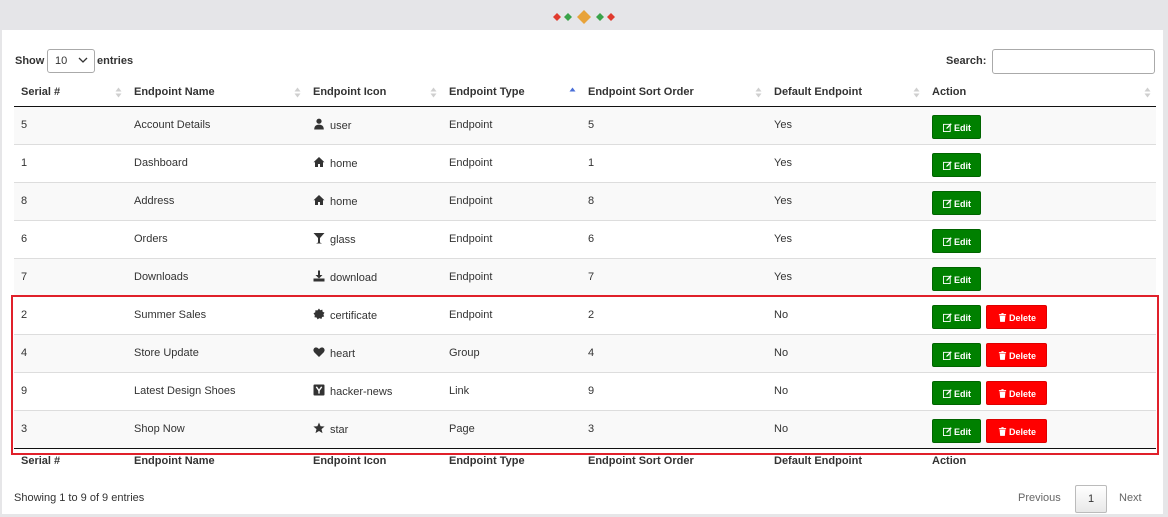 Image resolution: width=1168 pixels, height=517 pixels. What do you see at coordinates (1091, 499) in the screenshot?
I see `page-1-button: 1` at bounding box center [1091, 499].